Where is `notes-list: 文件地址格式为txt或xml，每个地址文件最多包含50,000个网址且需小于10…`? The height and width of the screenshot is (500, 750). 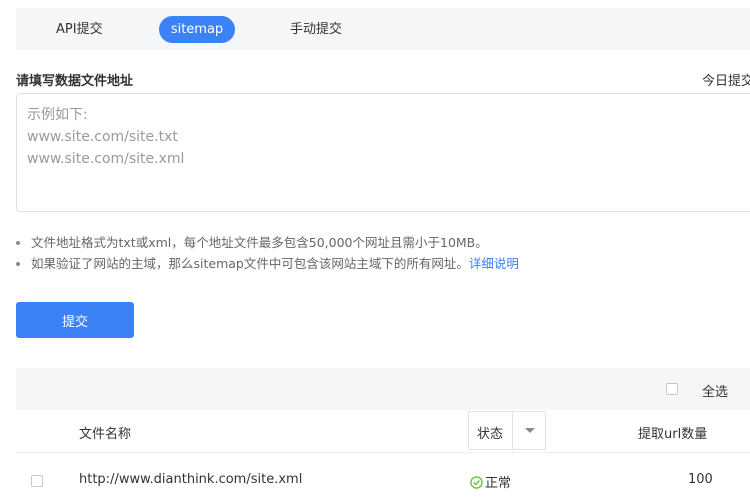
notes-list: 文件地址格式为txt或xml，每个地址文件最多包含50,000个网址且需小于10… is located at coordinates (267, 253).